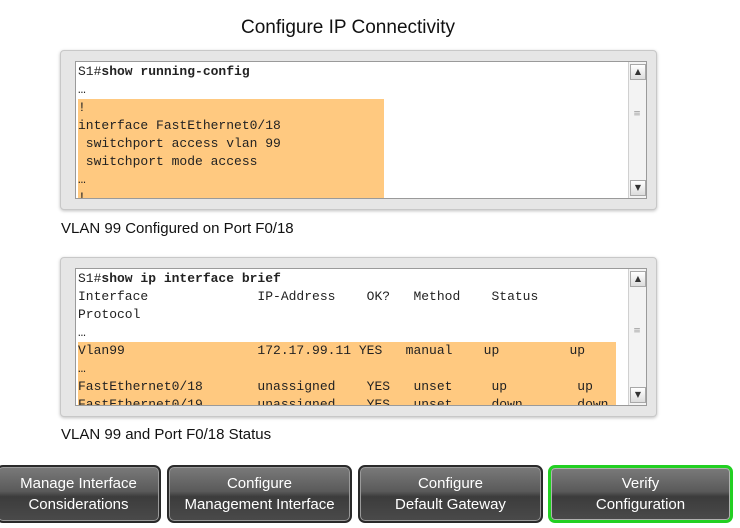  I want to click on terminal-line: Protocol, so click(109, 314).